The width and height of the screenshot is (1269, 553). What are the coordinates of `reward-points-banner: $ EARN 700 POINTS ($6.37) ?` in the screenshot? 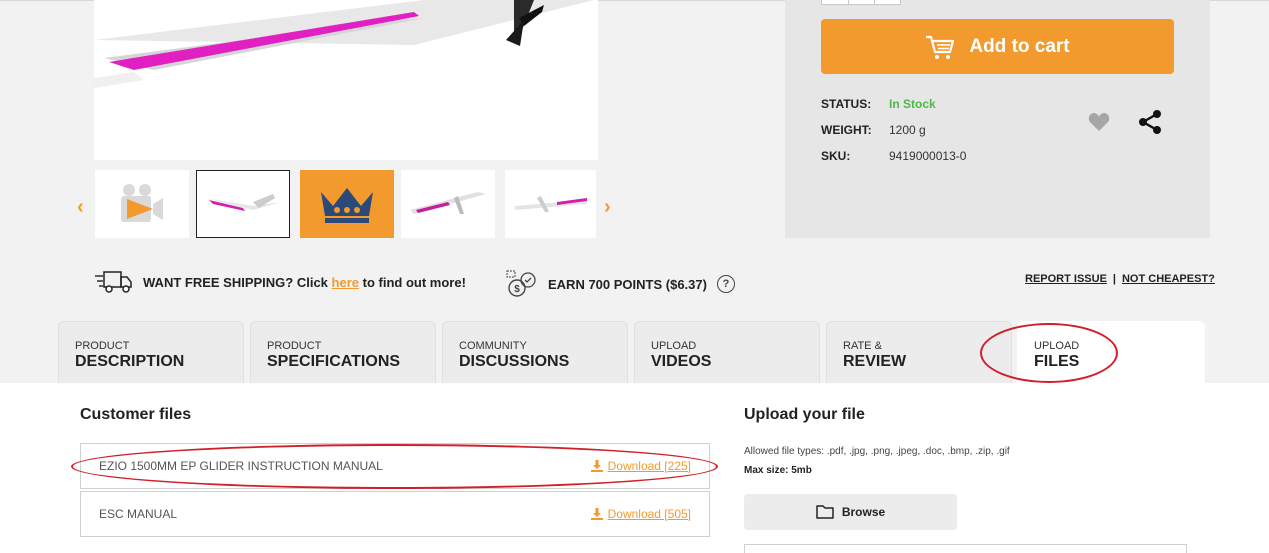 It's located at (620, 284).